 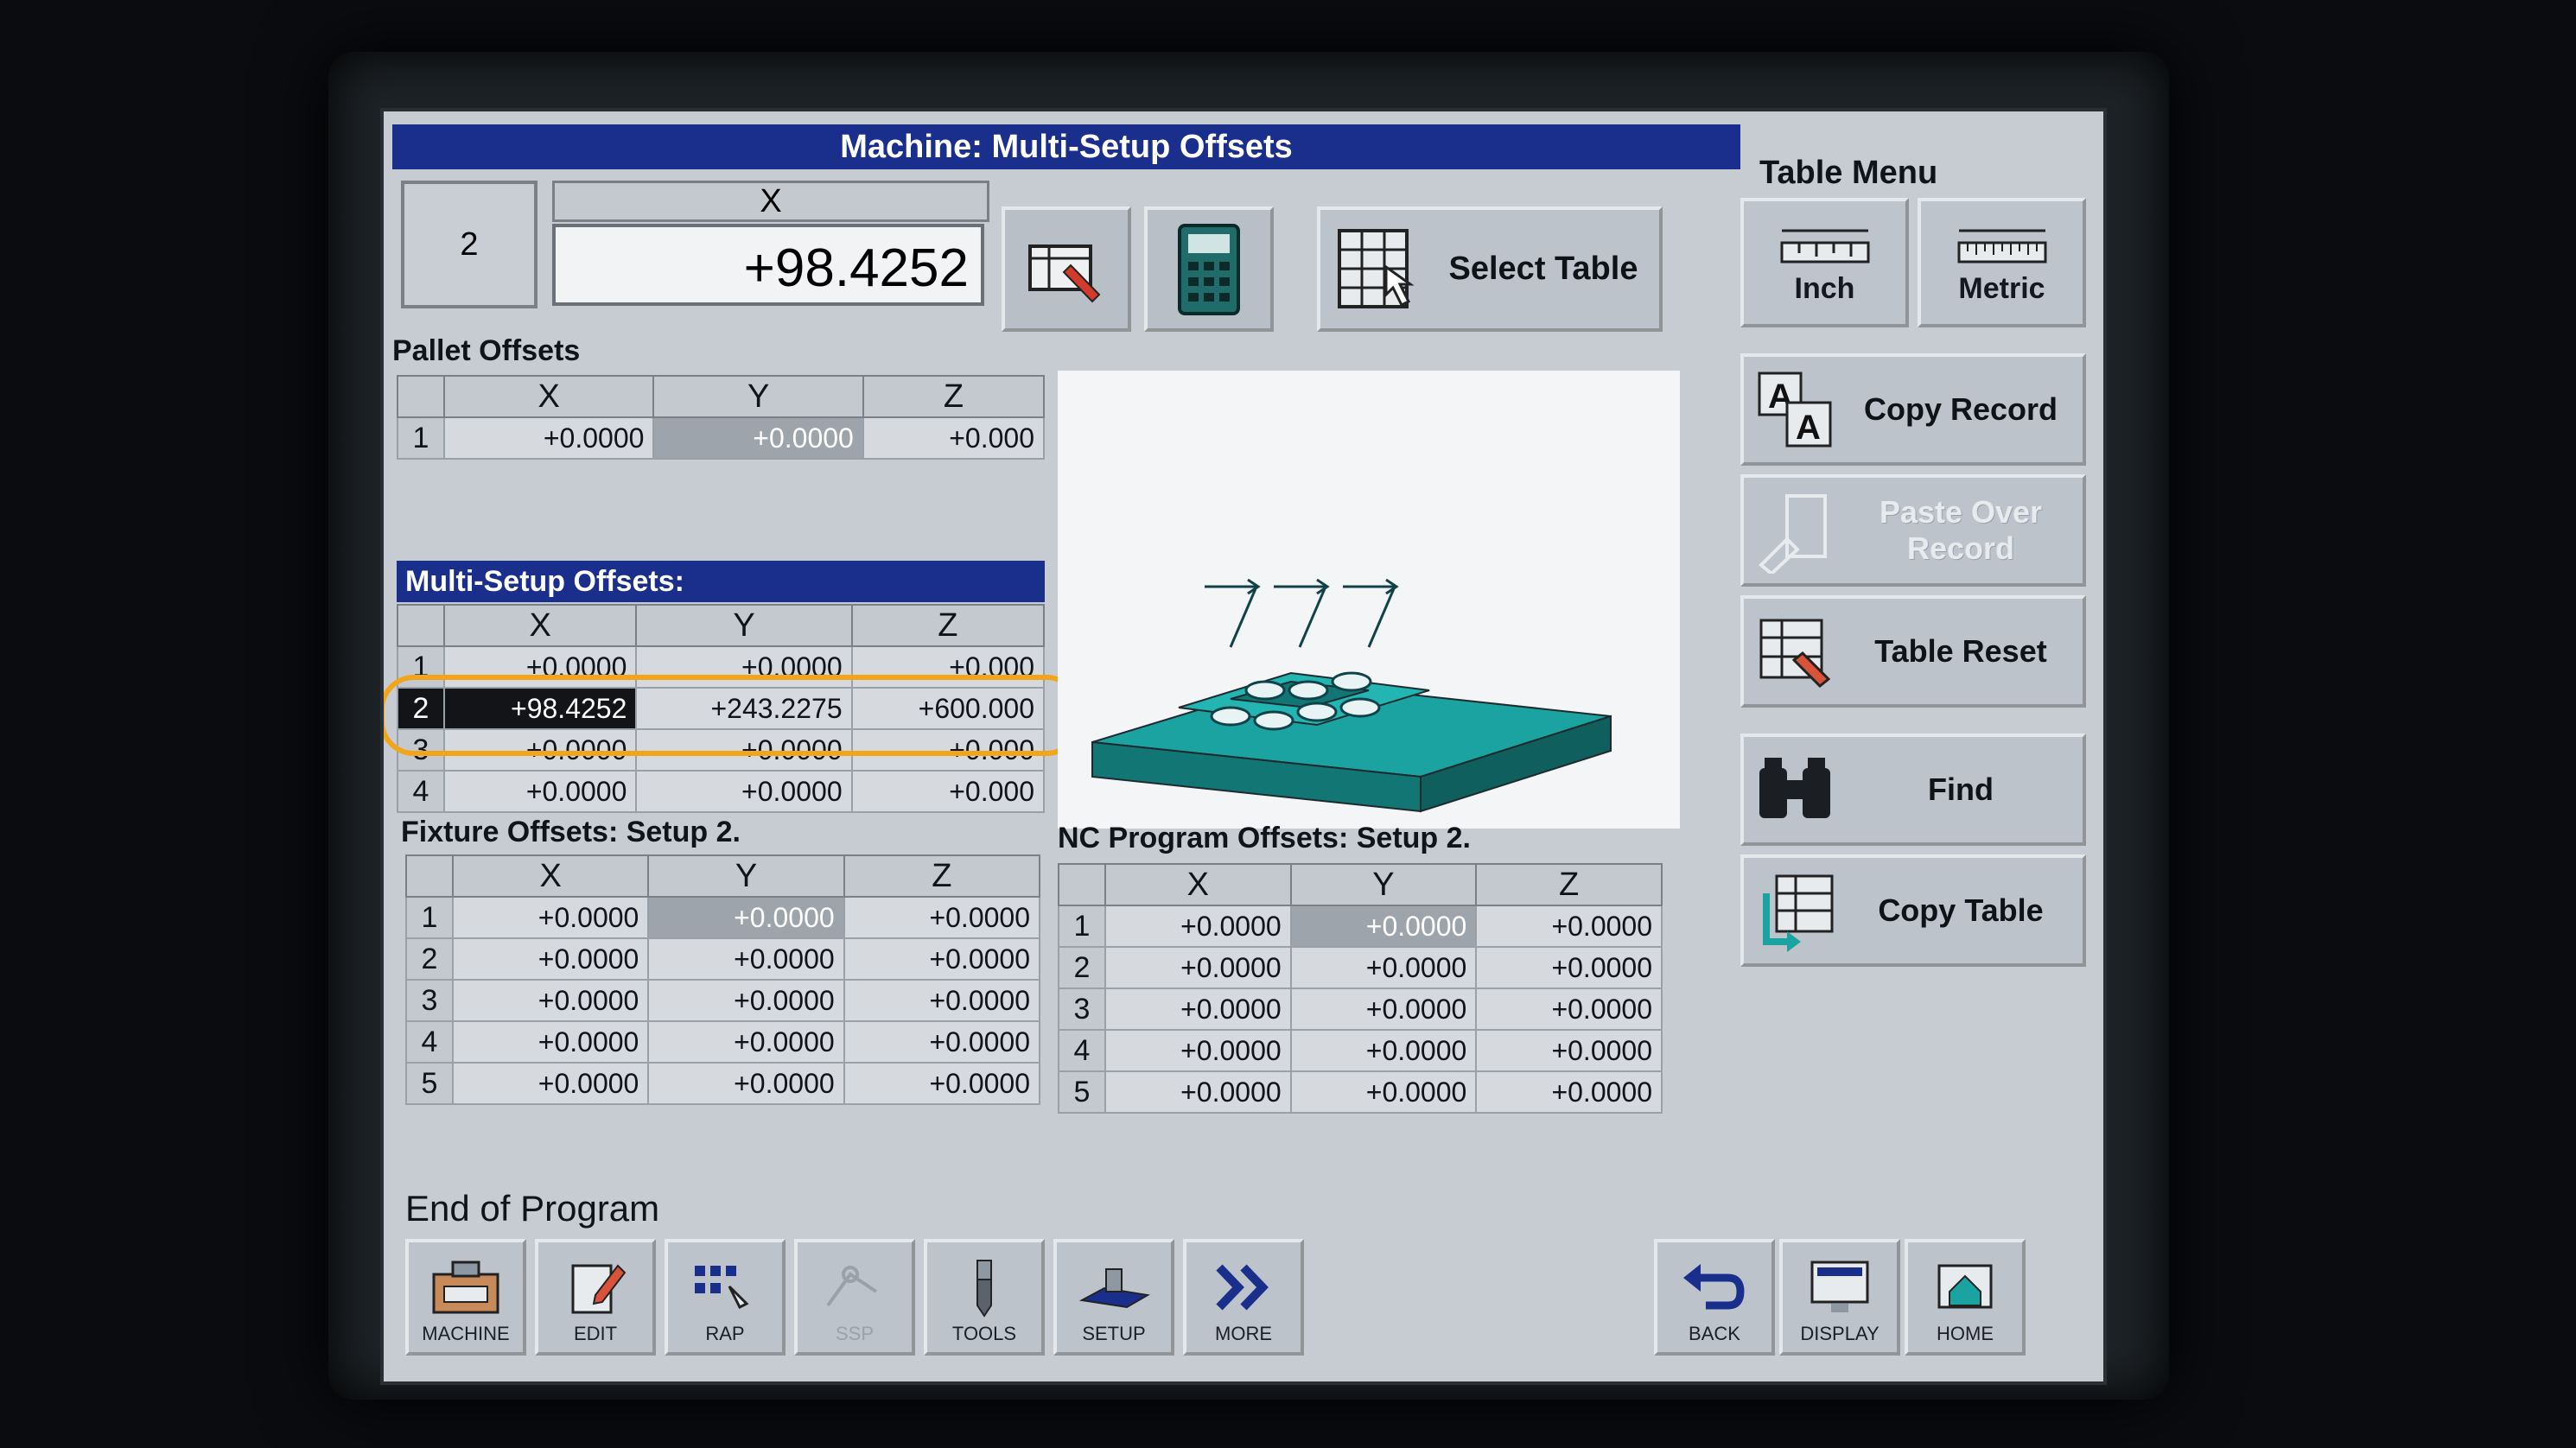 I want to click on row-number: 5, so click(x=1082, y=1092).